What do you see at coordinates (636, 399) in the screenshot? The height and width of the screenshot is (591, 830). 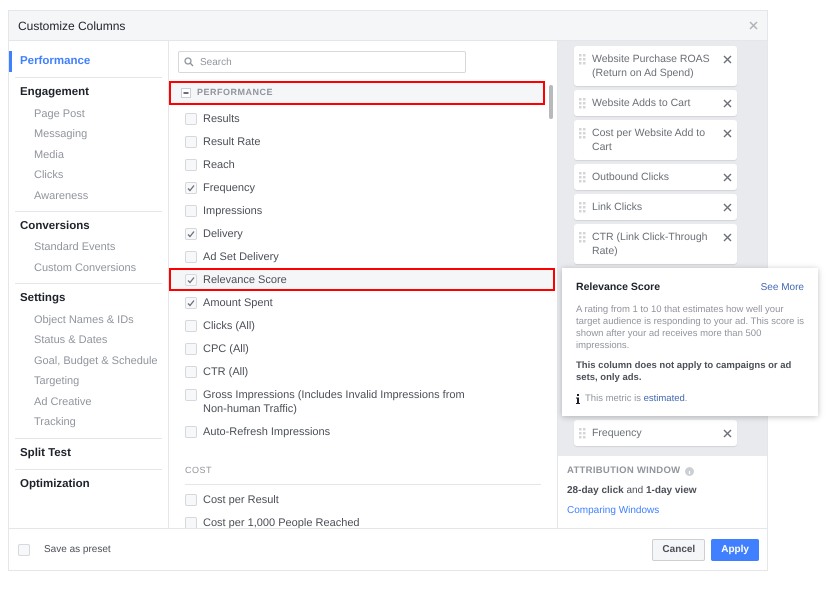 I see `tooltip-info-text: This metric is estimated.` at bounding box center [636, 399].